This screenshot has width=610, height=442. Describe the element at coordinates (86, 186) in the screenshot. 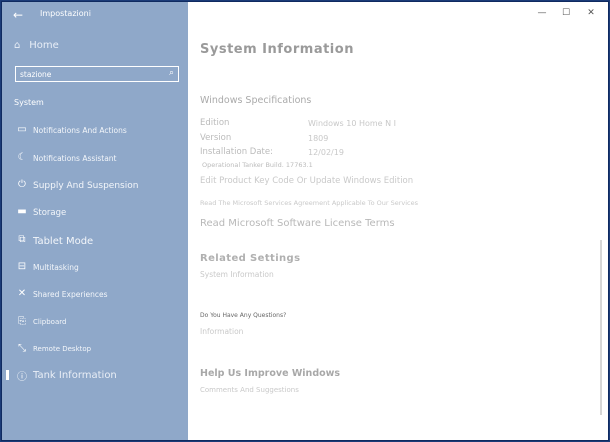

I see `sidebar-item-label: Supply And Suspension` at that location.